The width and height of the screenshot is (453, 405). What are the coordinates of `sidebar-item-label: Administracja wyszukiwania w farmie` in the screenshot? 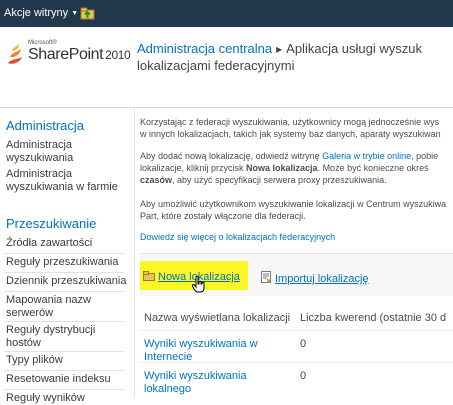 It's located at (62, 180).